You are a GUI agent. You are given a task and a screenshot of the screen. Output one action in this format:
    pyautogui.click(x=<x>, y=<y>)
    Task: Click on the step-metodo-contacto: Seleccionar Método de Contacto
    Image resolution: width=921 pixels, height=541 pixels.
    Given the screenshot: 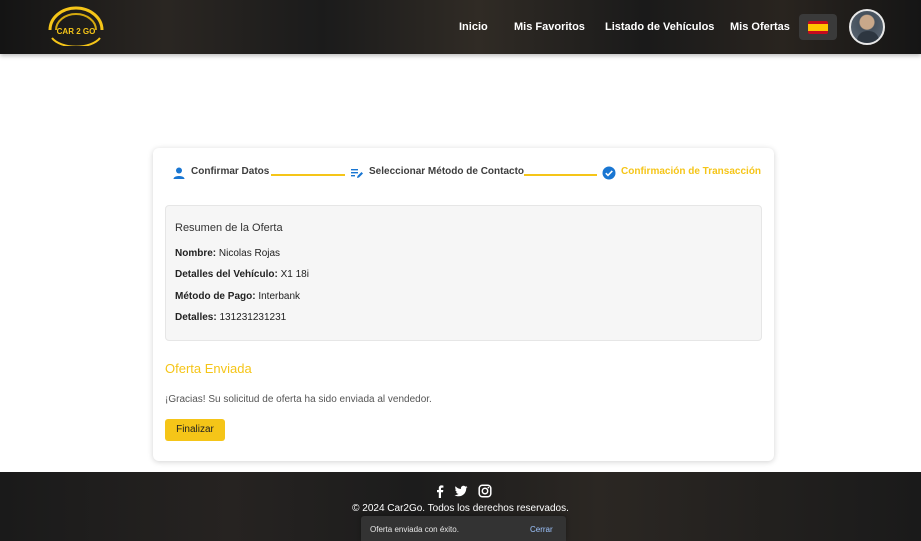 What is the action you would take?
    pyautogui.click(x=440, y=173)
    